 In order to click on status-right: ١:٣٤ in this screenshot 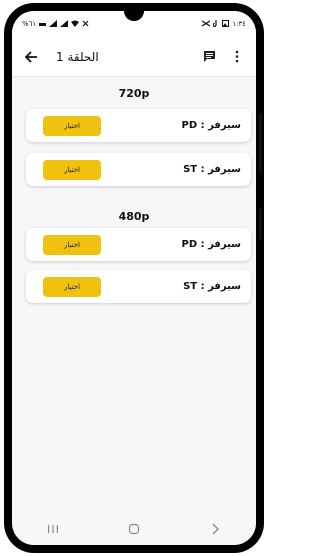, I will do `click(224, 24)`.